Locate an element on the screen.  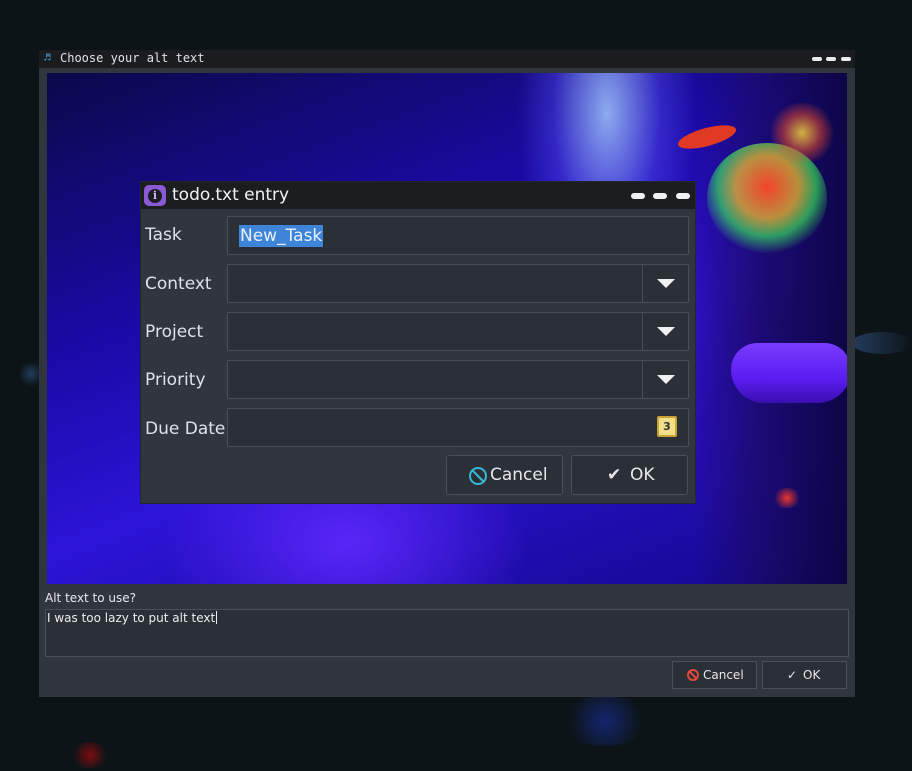
window-title: Choose your alt text is located at coordinates (132, 58).